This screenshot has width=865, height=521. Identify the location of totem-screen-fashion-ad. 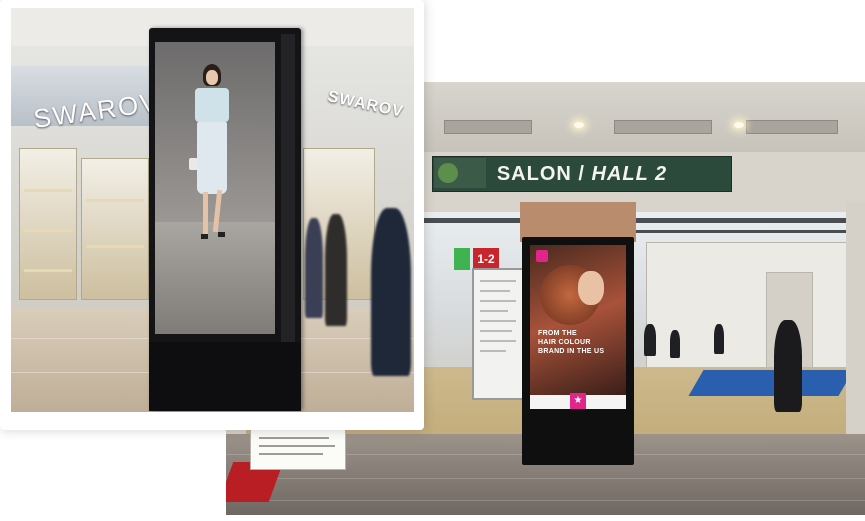
(215, 188).